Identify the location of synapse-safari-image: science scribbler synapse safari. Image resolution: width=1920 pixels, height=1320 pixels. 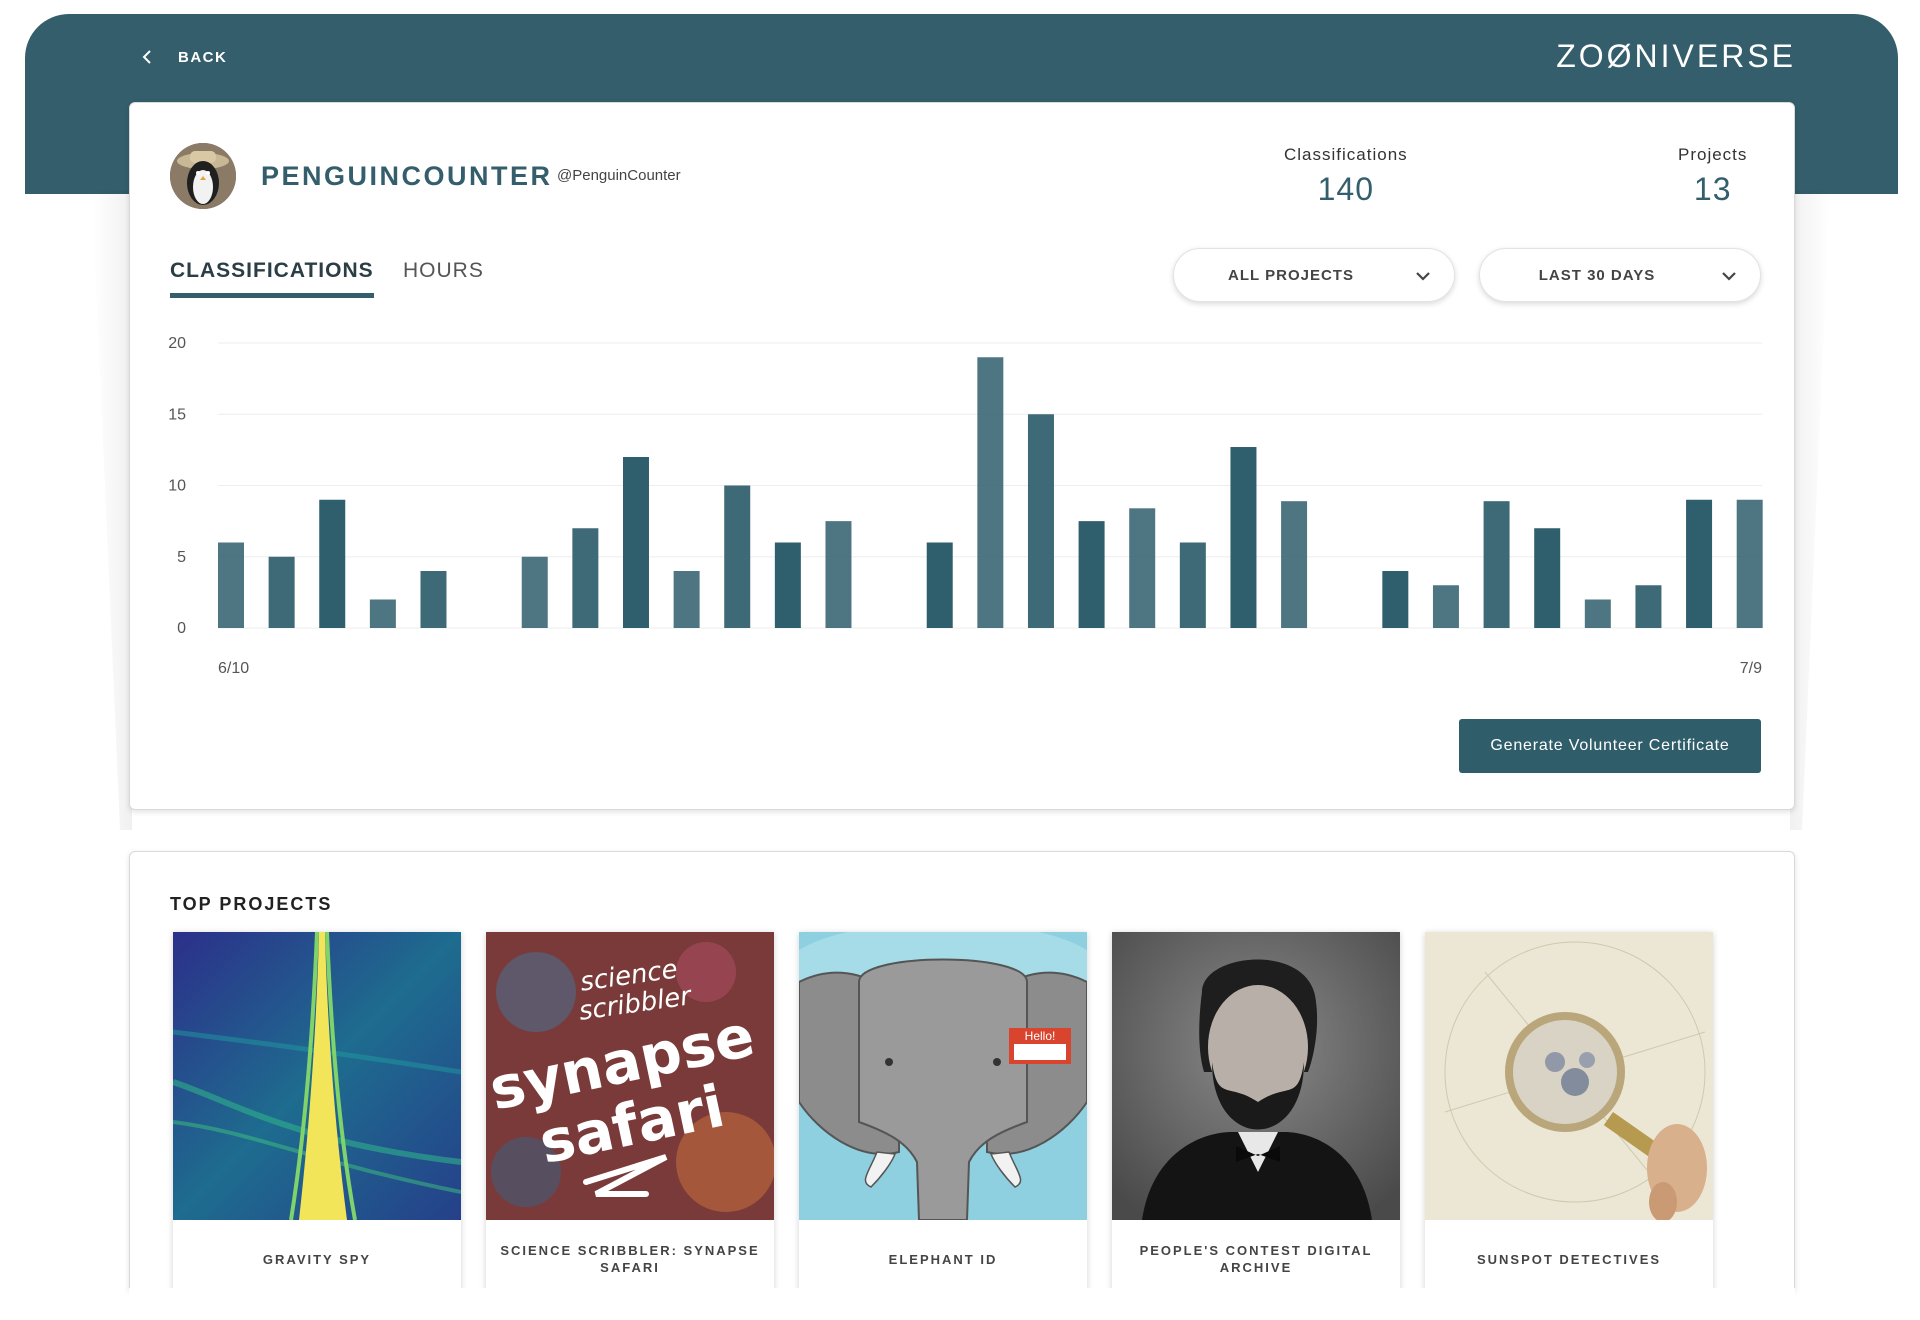
(630, 1076).